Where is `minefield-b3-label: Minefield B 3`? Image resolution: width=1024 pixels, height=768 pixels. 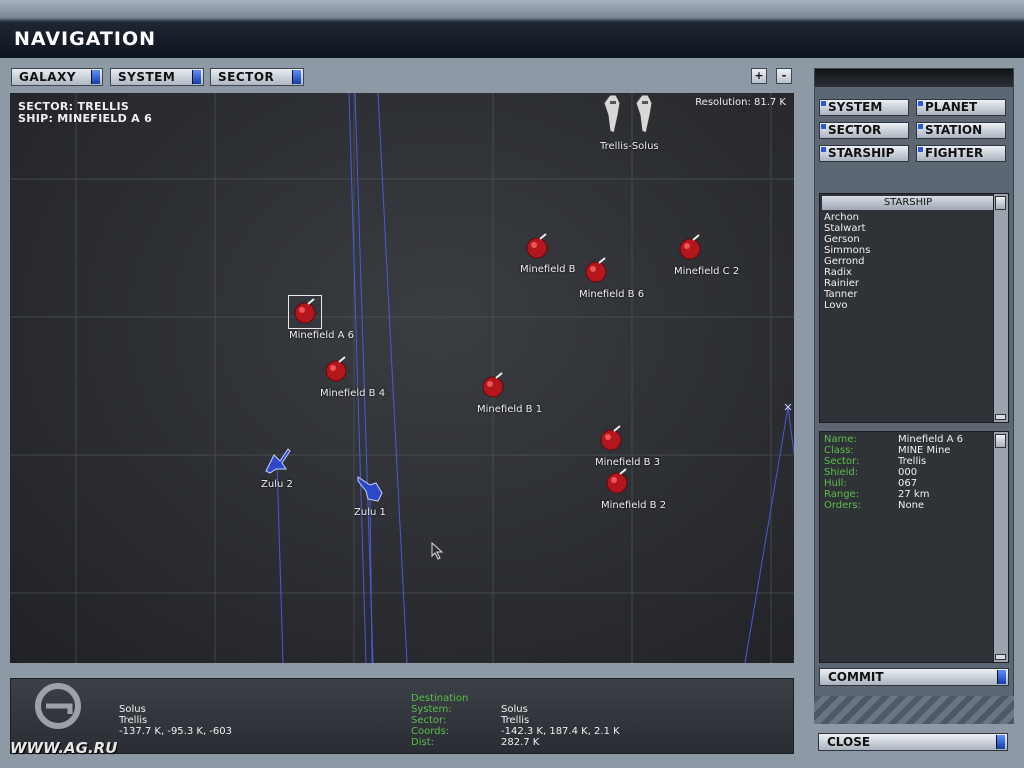
minefield-b3-label: Minefield B 3 is located at coordinates (628, 462).